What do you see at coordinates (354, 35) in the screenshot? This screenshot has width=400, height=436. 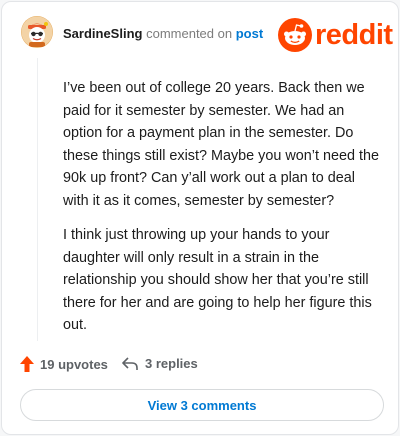 I see `reddit-wordmark: reddit` at bounding box center [354, 35].